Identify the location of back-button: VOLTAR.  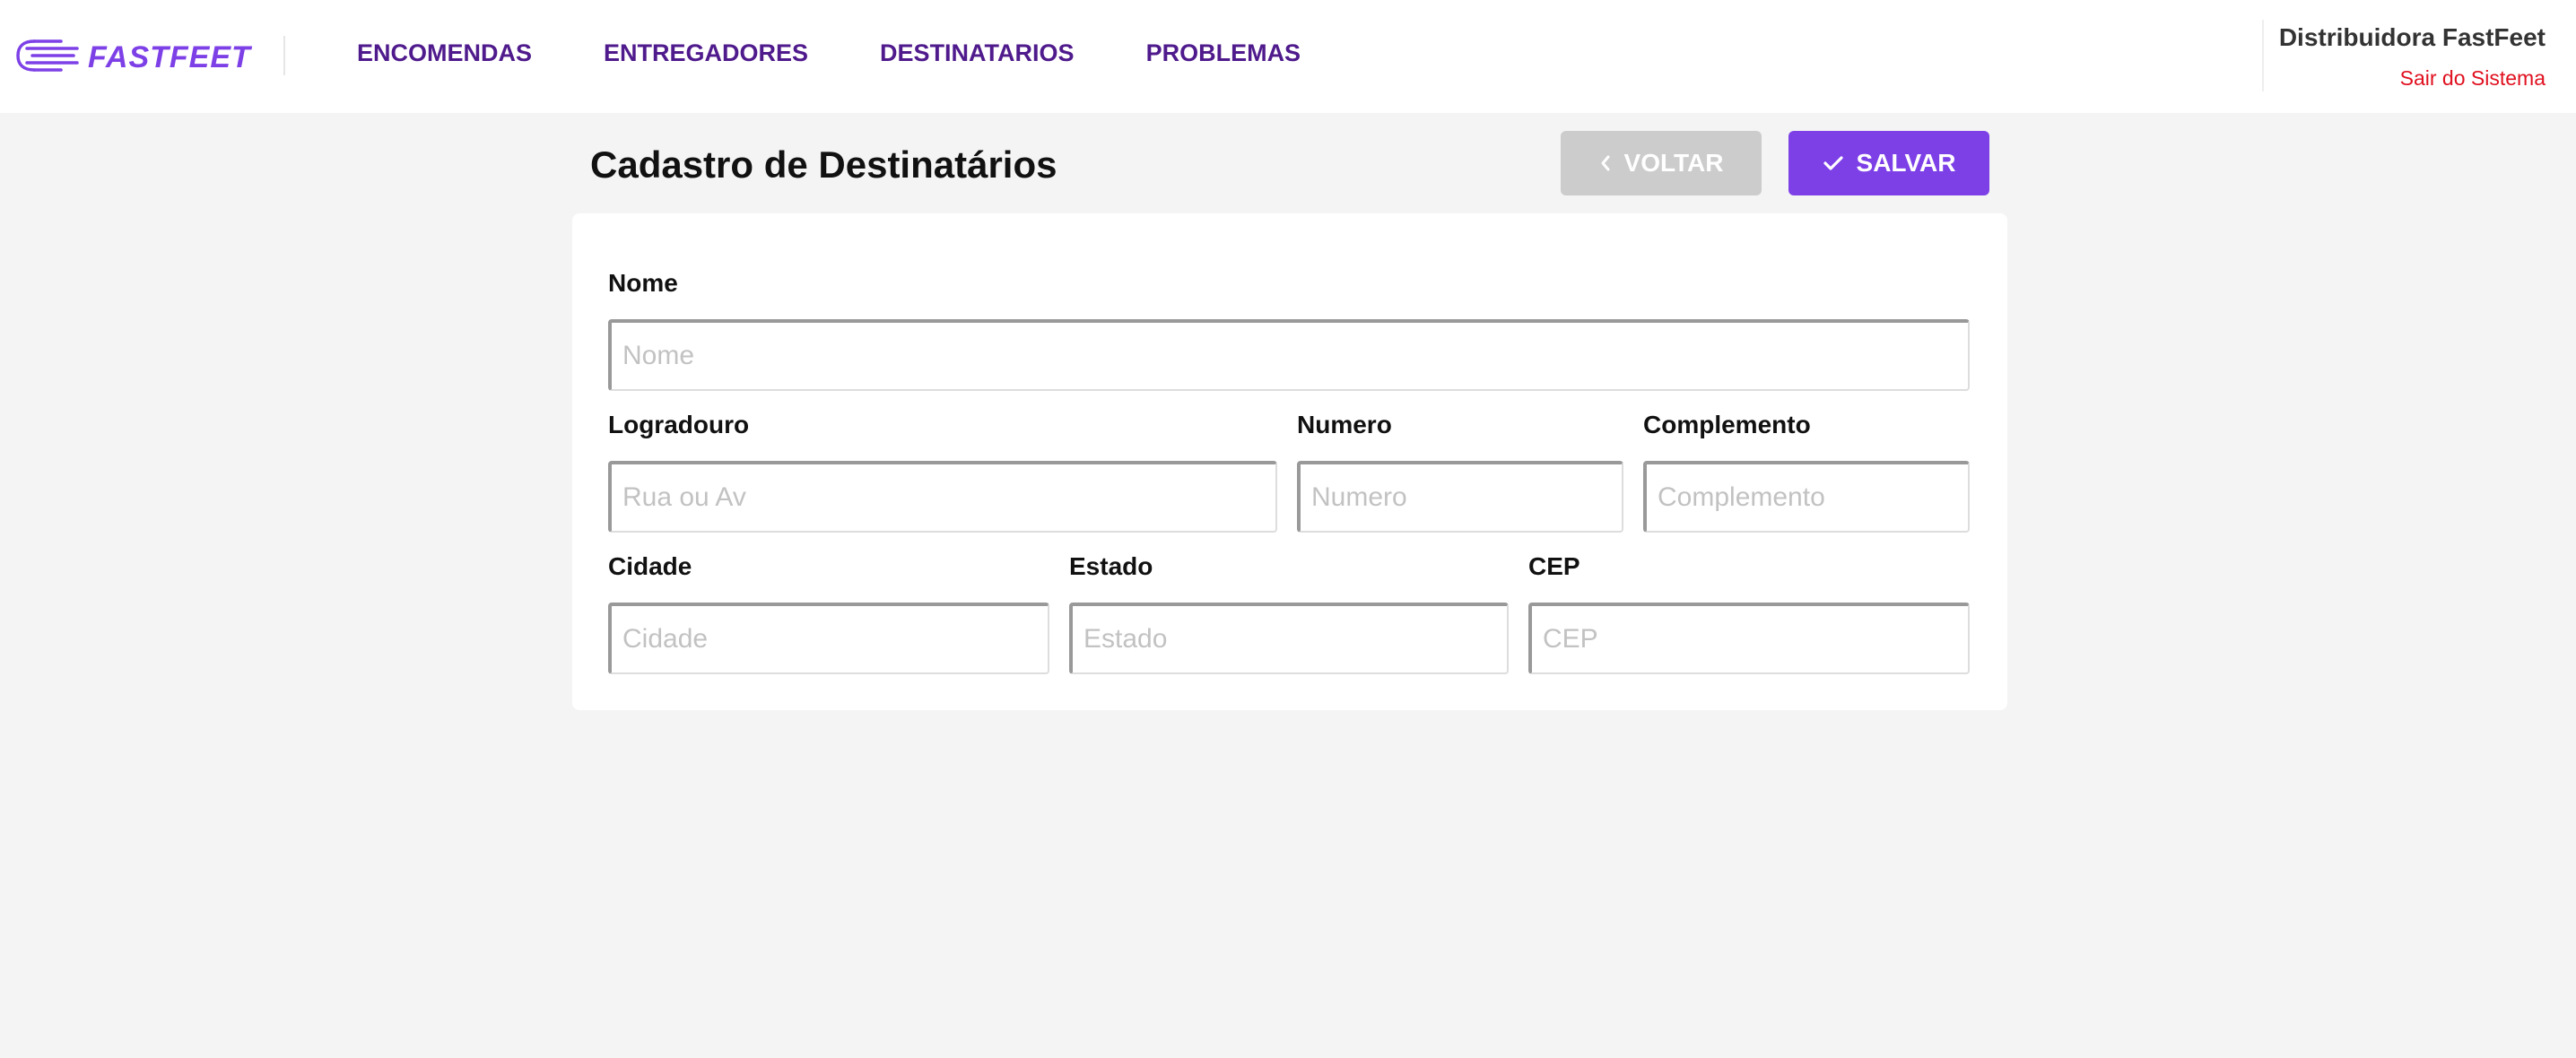
(1661, 163).